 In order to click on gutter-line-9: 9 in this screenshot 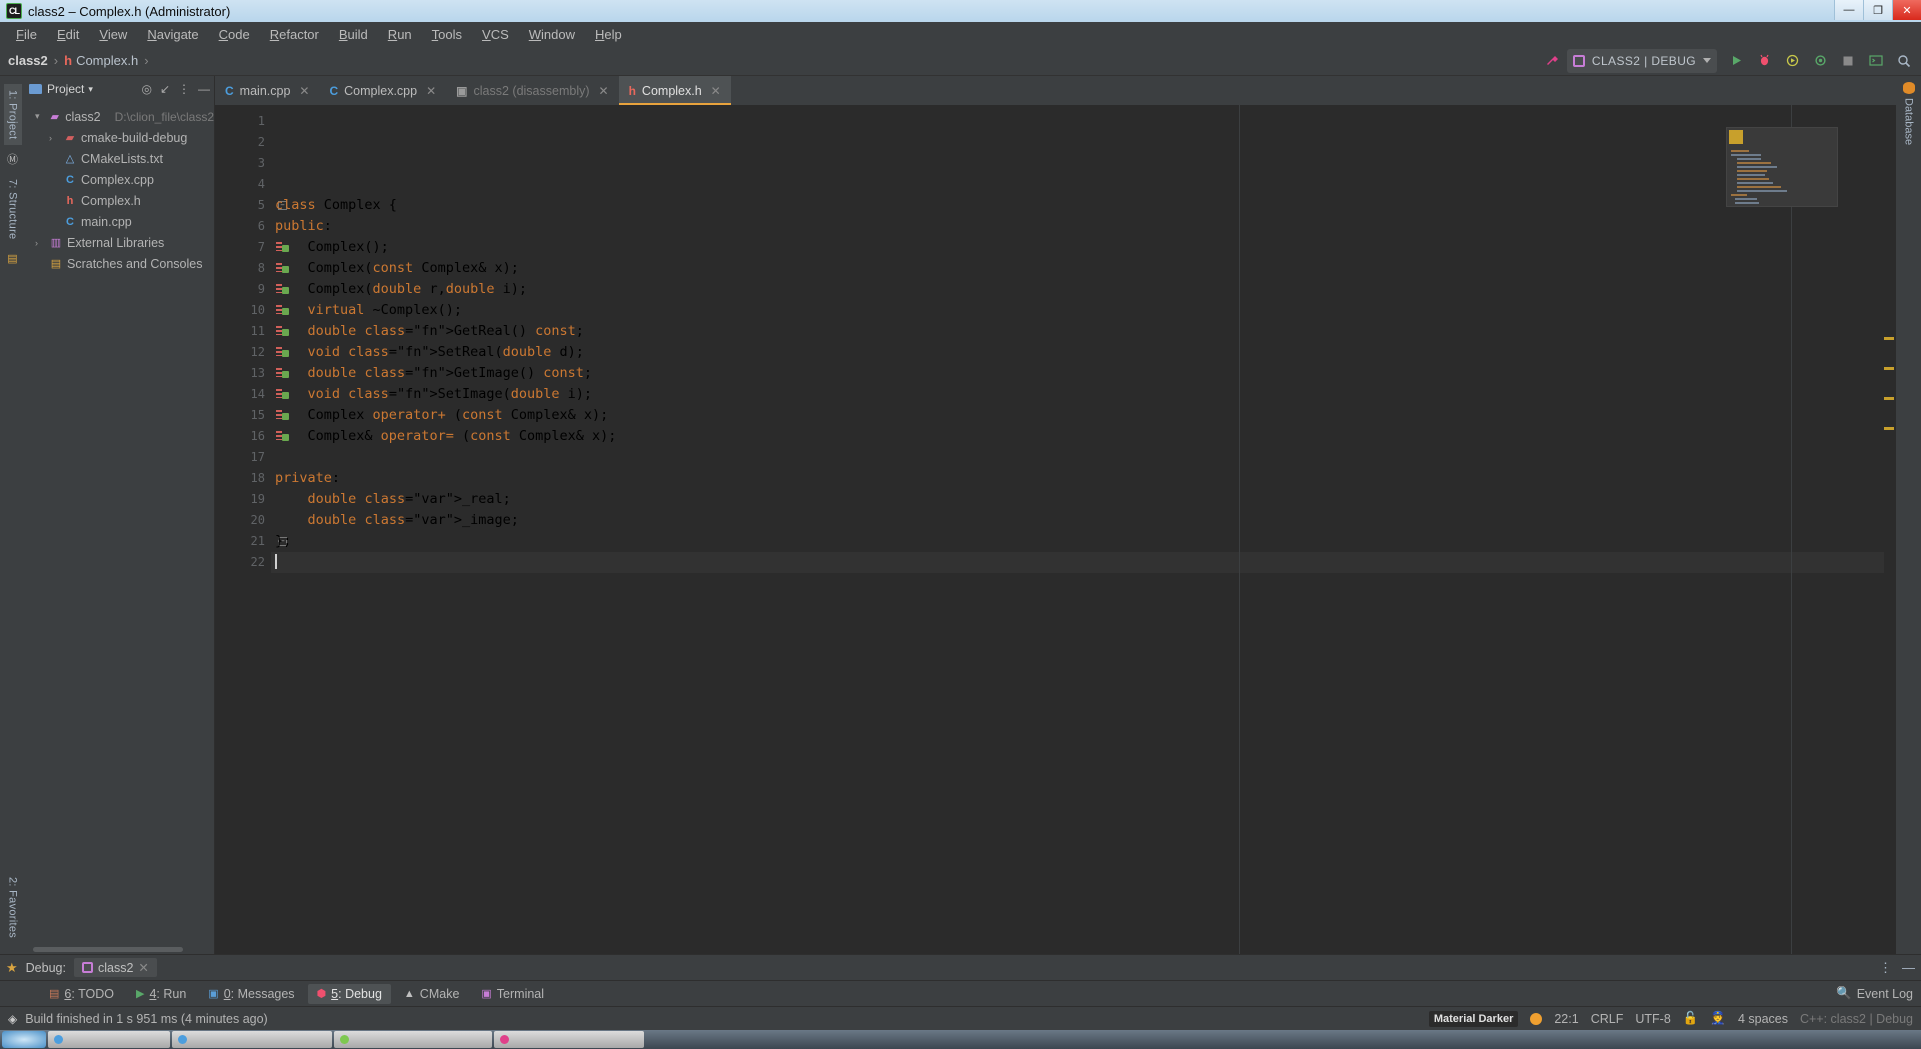, I will do `click(252, 289)`.